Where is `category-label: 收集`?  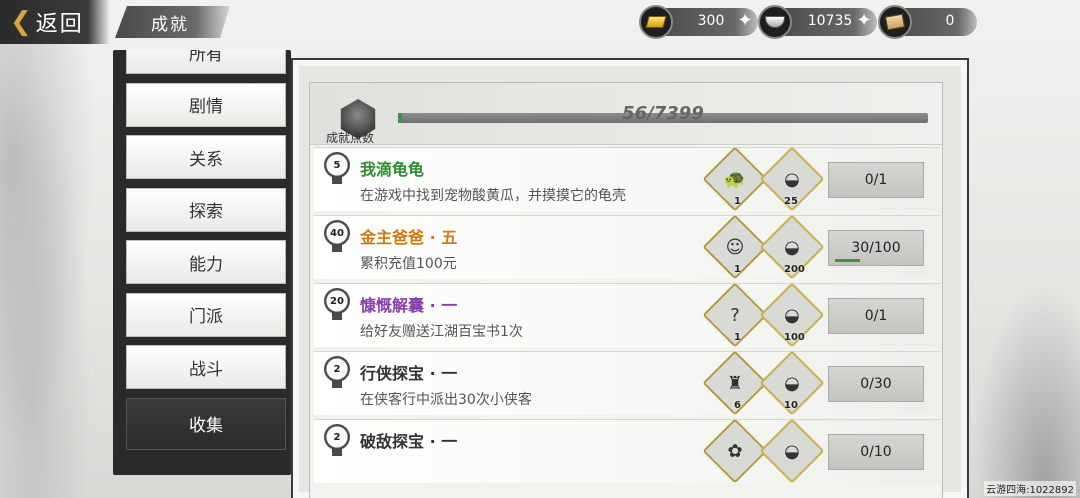
category-label: 收集 is located at coordinates (206, 426).